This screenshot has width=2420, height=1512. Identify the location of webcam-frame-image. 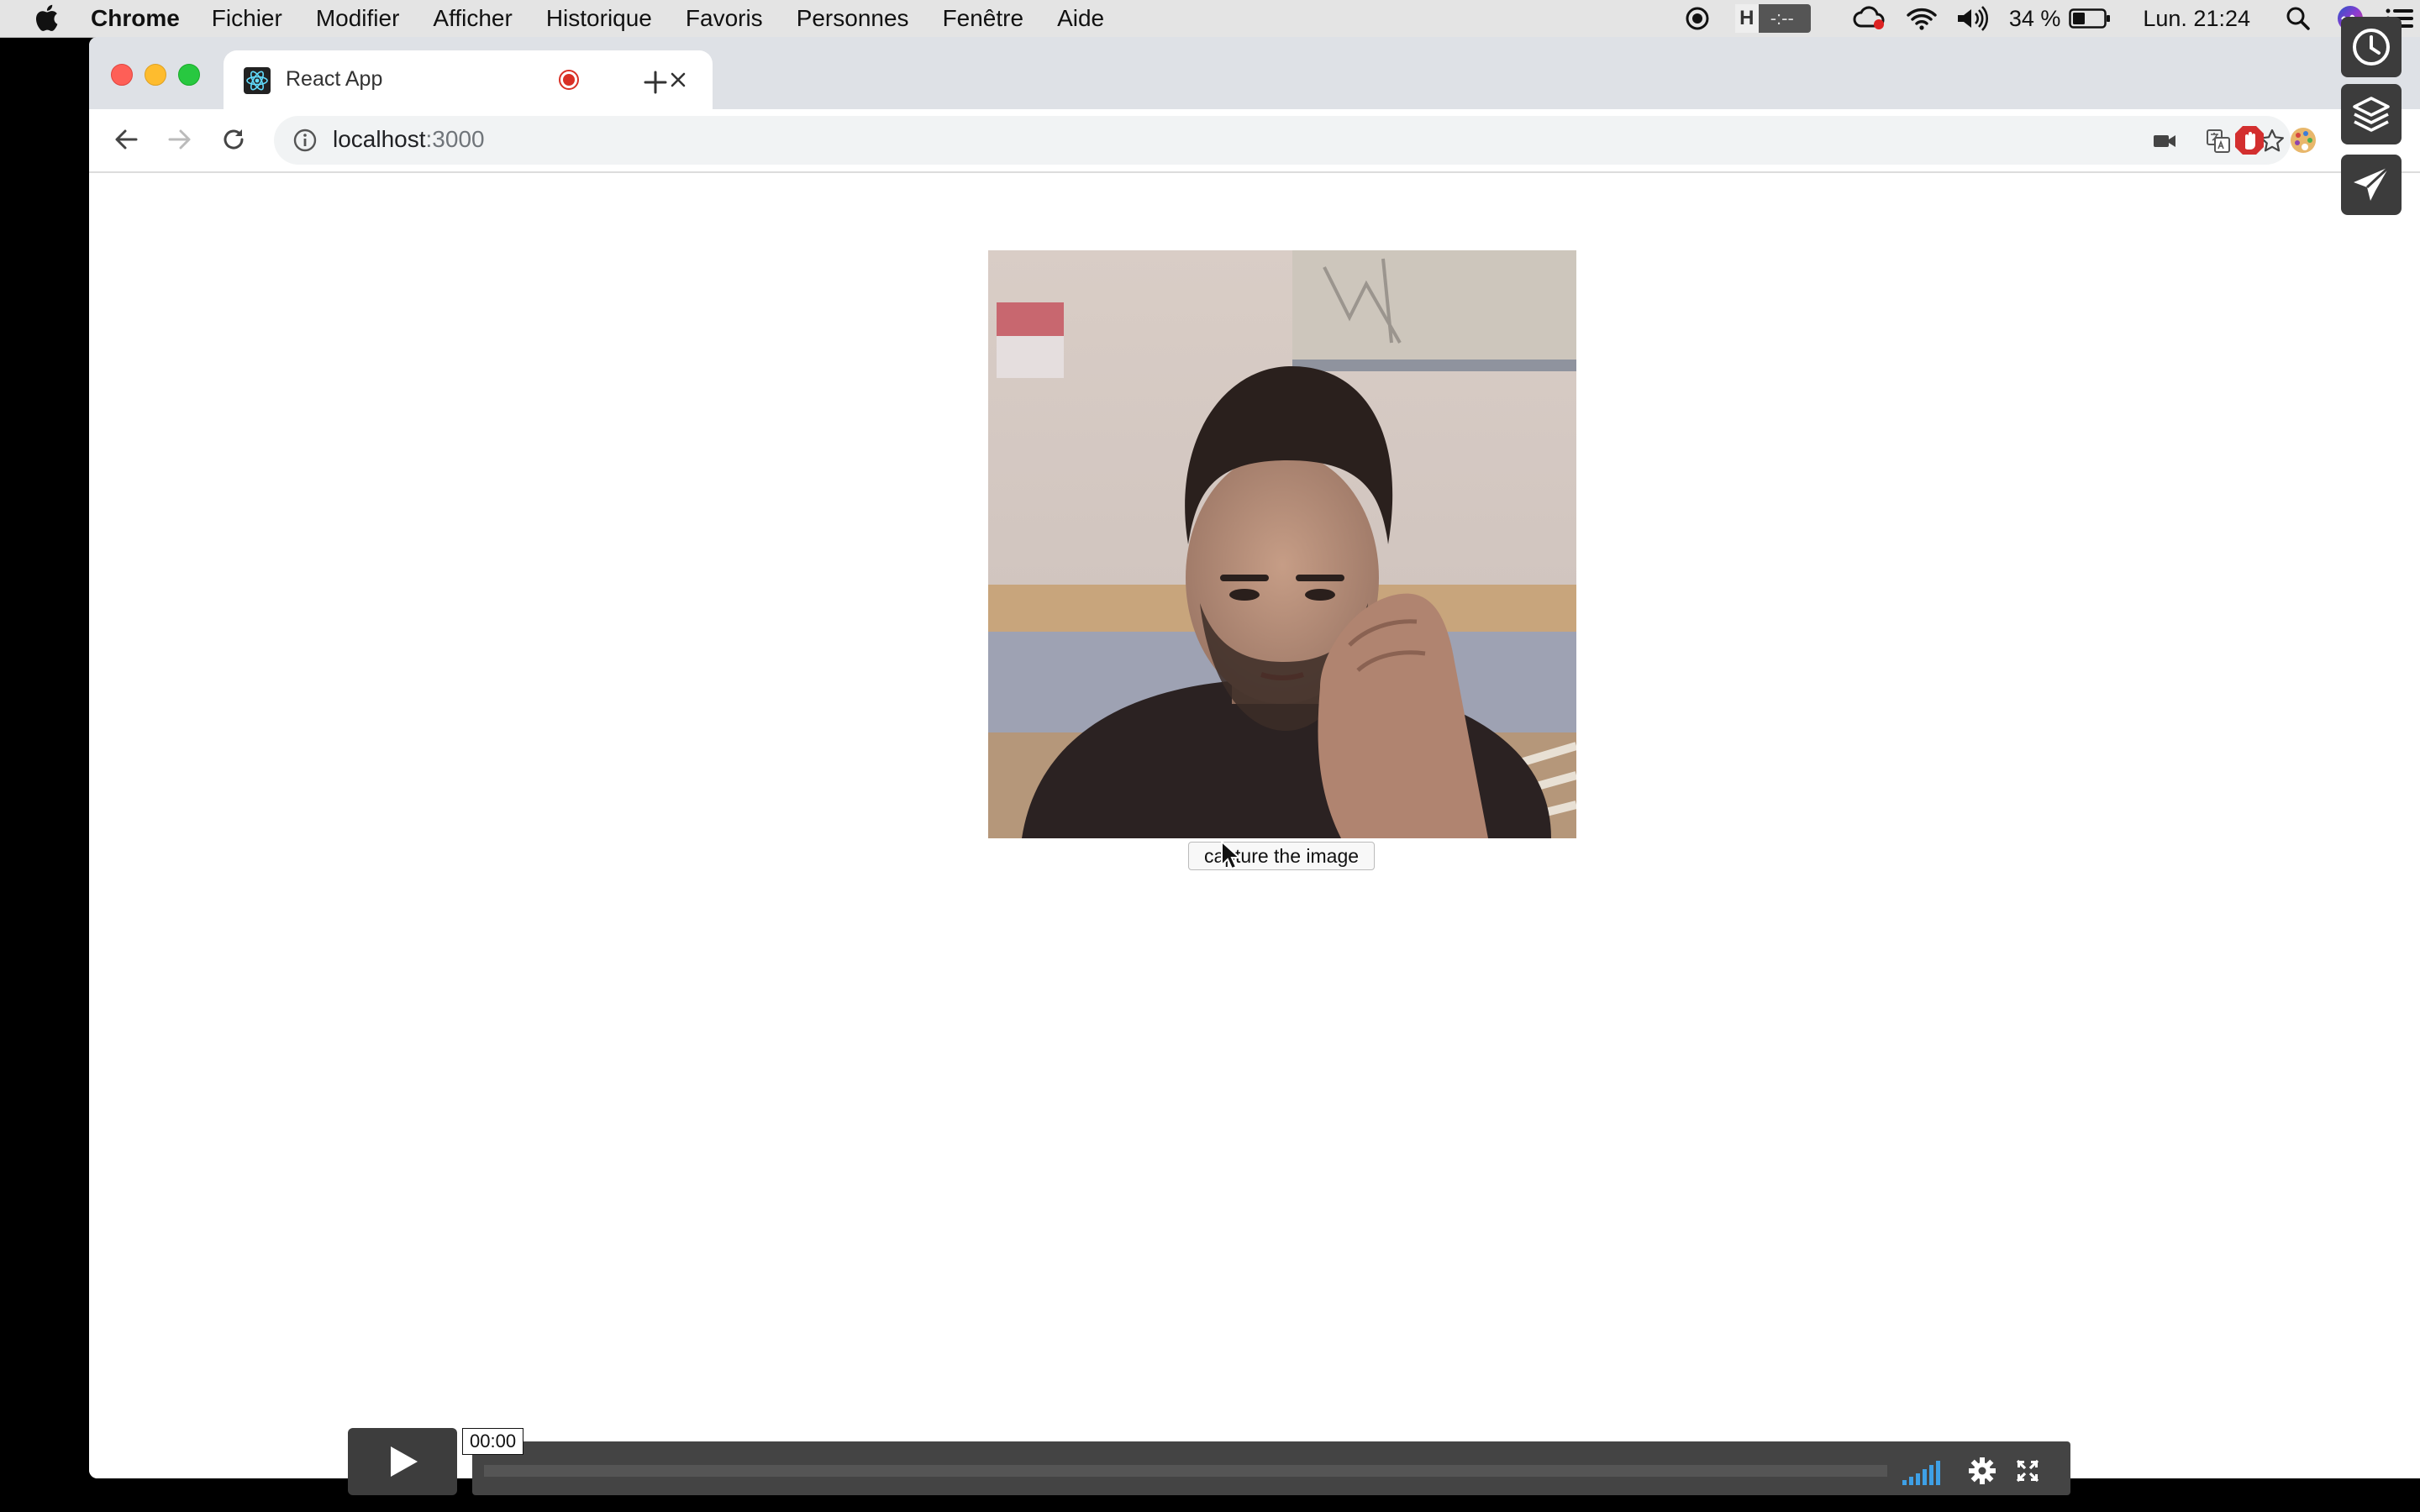
(1282, 544).